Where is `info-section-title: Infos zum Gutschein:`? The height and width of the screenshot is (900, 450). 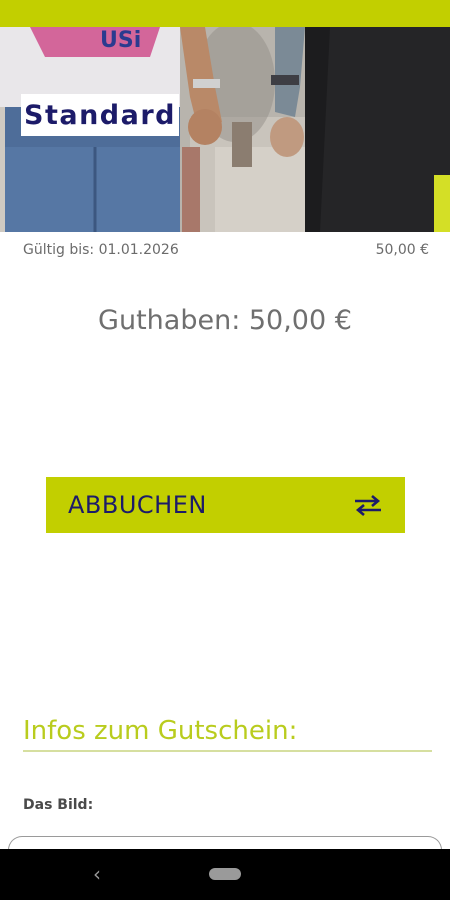
info-section-title: Infos zum Gutschein: is located at coordinates (160, 731).